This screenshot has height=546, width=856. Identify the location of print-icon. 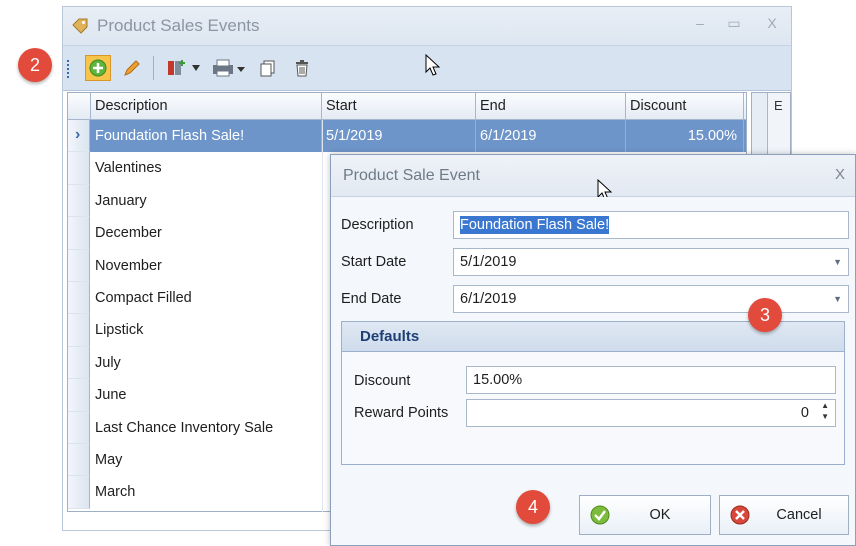
(229, 68).